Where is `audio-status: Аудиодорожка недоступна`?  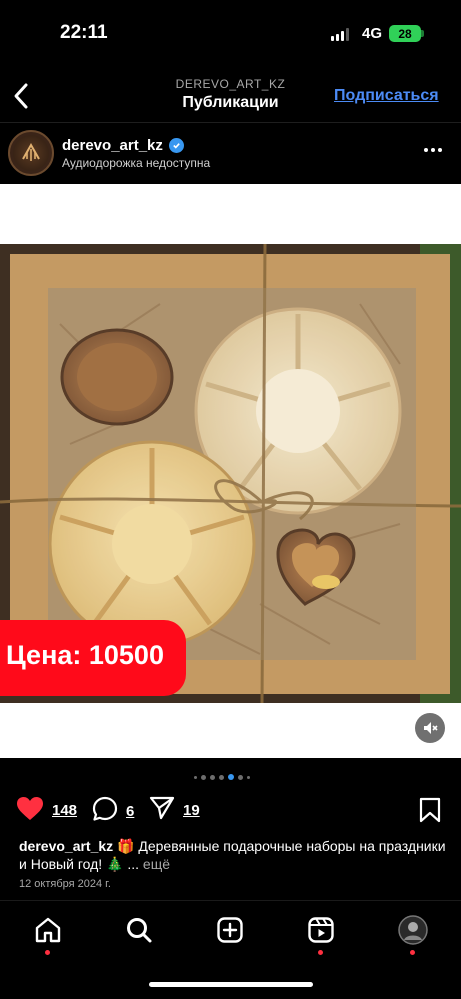
audio-status: Аудиодорожка недоступна is located at coordinates (136, 163).